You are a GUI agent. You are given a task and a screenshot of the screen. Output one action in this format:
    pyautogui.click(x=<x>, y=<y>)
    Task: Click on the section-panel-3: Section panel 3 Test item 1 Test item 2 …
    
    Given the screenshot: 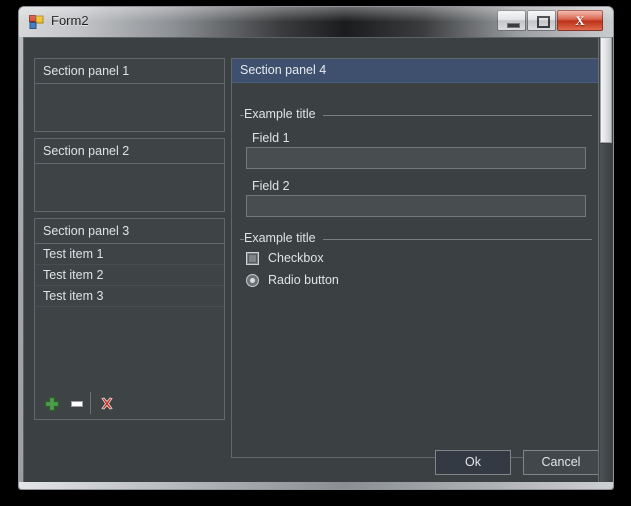 What is the action you would take?
    pyautogui.click(x=129, y=319)
    